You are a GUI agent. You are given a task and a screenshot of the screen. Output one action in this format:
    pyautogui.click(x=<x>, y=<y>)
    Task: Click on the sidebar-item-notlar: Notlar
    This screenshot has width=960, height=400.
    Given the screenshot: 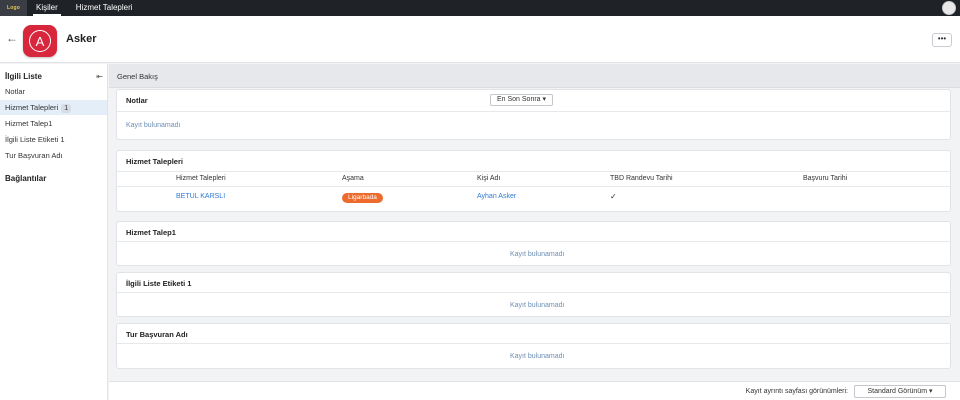 What is the action you would take?
    pyautogui.click(x=53, y=91)
    